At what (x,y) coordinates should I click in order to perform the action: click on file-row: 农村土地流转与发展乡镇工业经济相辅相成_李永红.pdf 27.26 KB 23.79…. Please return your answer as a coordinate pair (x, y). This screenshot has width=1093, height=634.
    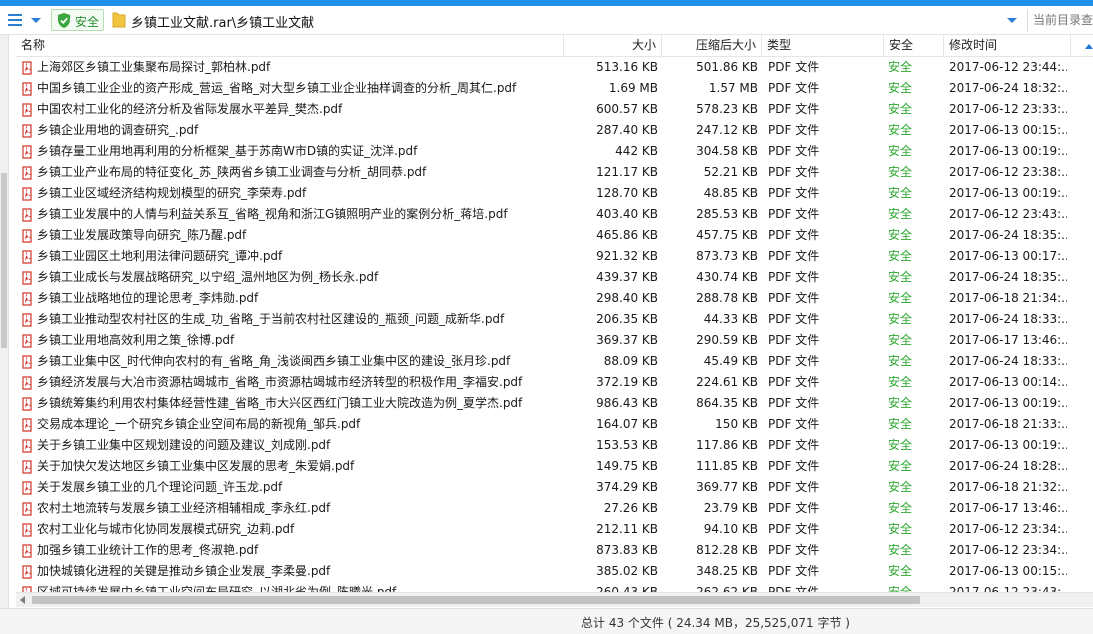
    Looking at the image, I should click on (554, 508).